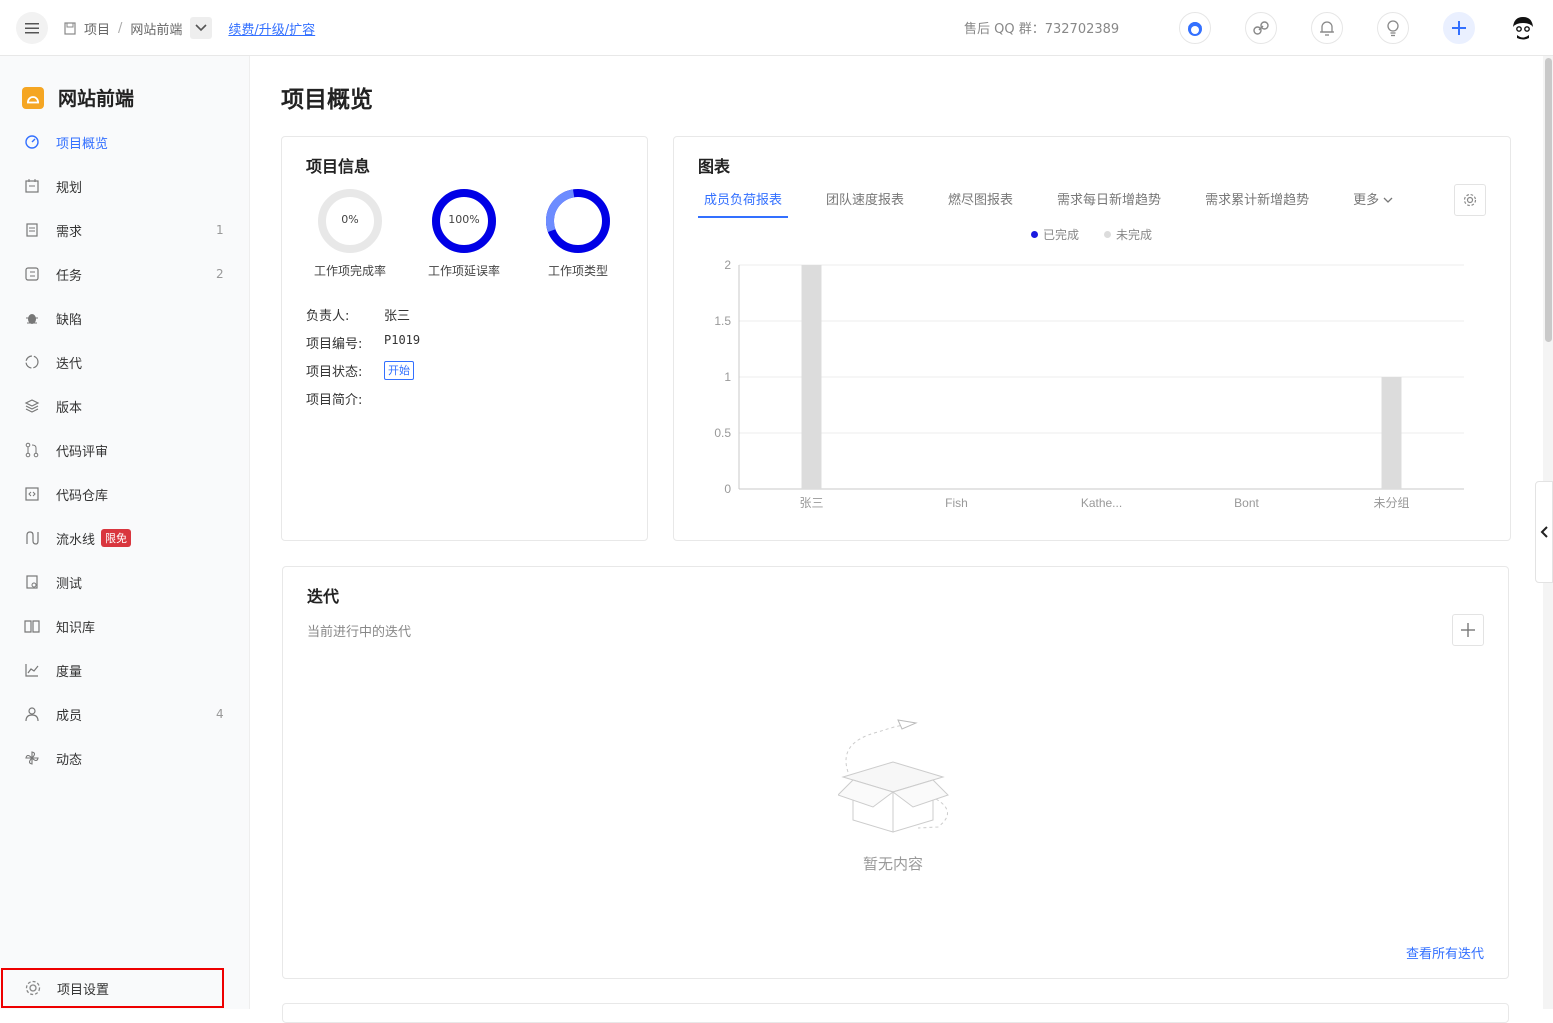 This screenshot has width=1553, height=1023. What do you see at coordinates (722, 433) in the screenshot?
I see `y-tick-label: 0.5` at bounding box center [722, 433].